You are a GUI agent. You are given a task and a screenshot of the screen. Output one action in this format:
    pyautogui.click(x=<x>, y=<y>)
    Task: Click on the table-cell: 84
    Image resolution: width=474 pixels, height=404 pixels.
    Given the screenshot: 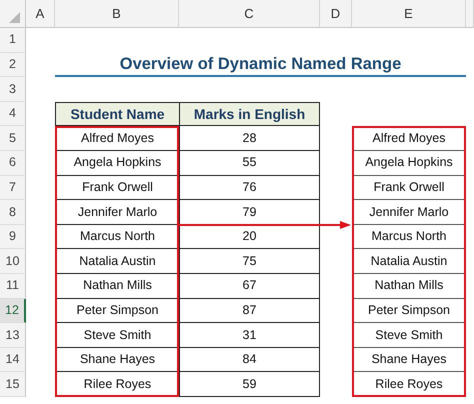 What is the action you would take?
    pyautogui.click(x=249, y=360)
    